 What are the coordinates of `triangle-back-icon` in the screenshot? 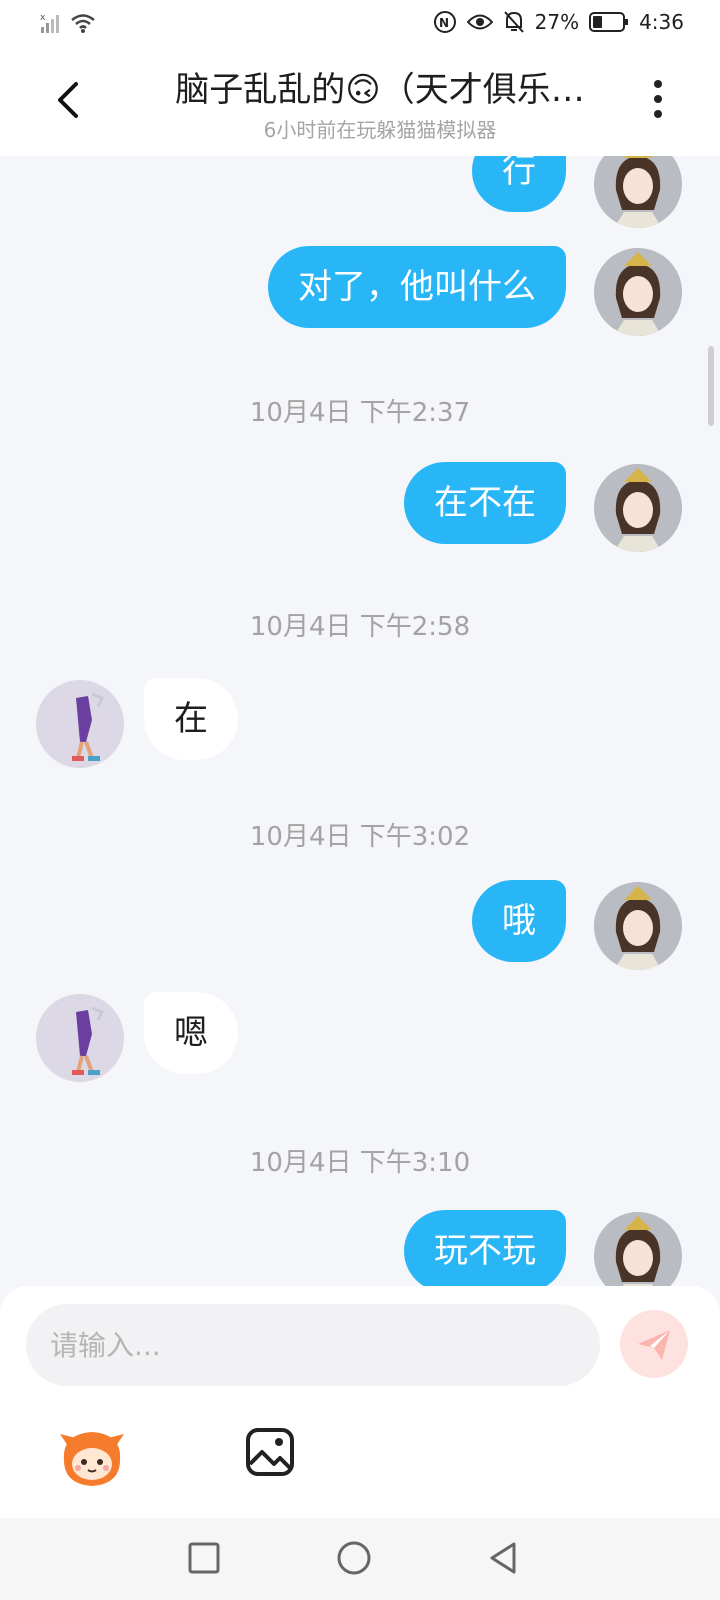 It's located at (503, 1558).